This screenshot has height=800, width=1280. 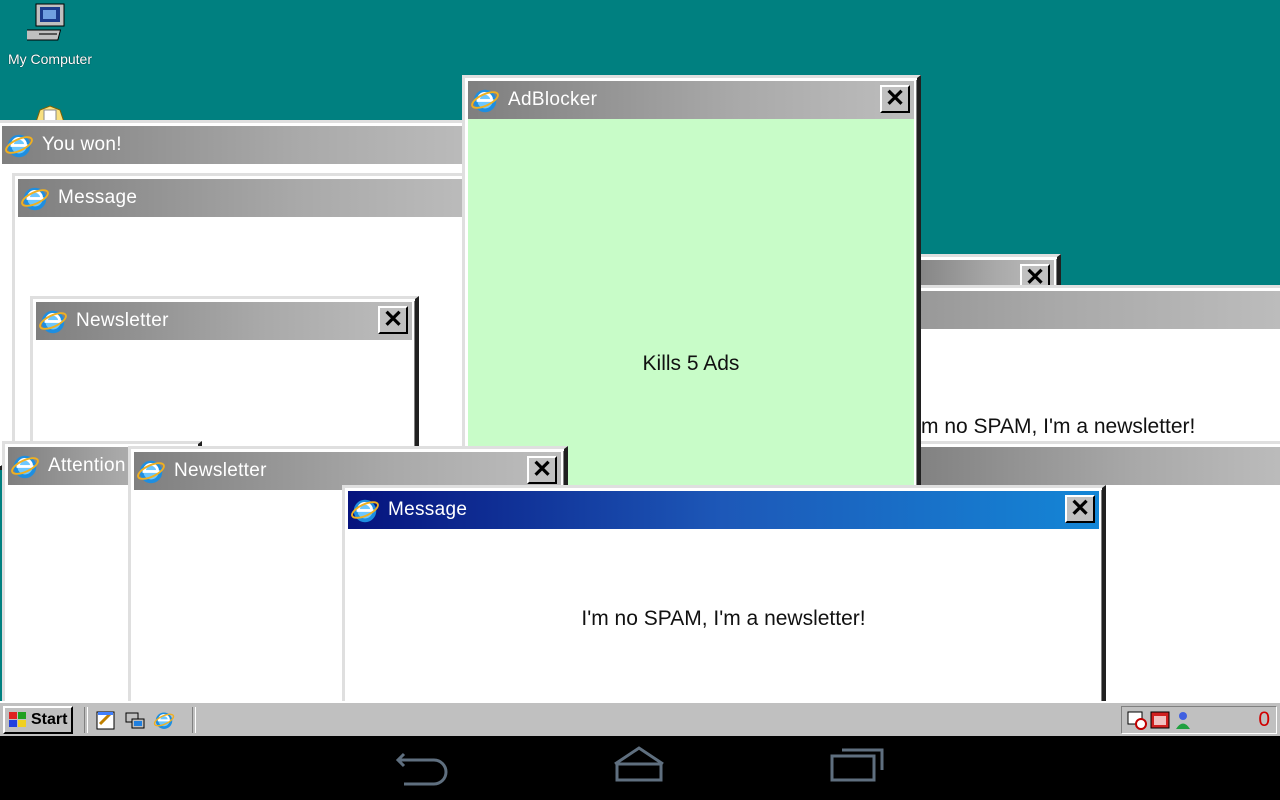 What do you see at coordinates (87, 465) in the screenshot?
I see `window-title: Attention` at bounding box center [87, 465].